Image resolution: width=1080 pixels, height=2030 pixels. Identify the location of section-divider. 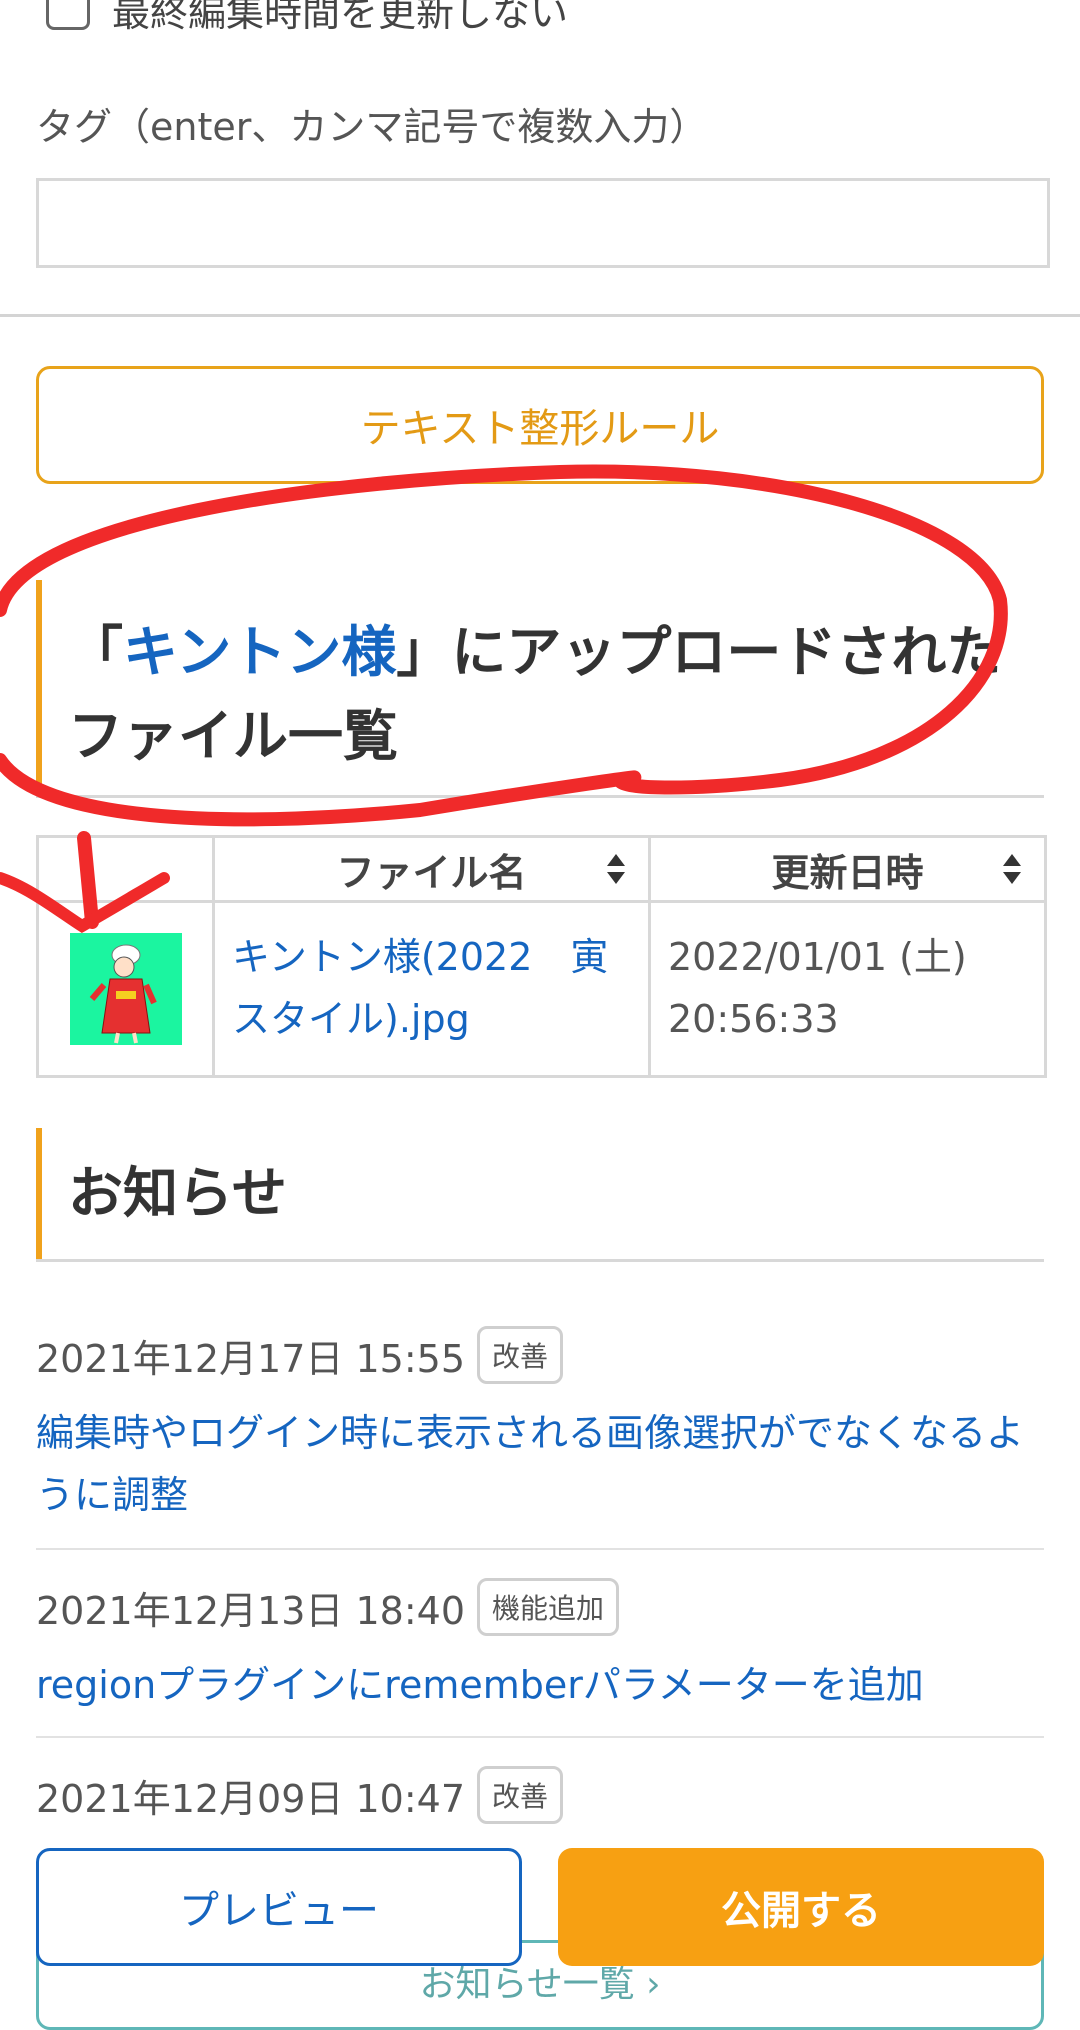
(540, 315).